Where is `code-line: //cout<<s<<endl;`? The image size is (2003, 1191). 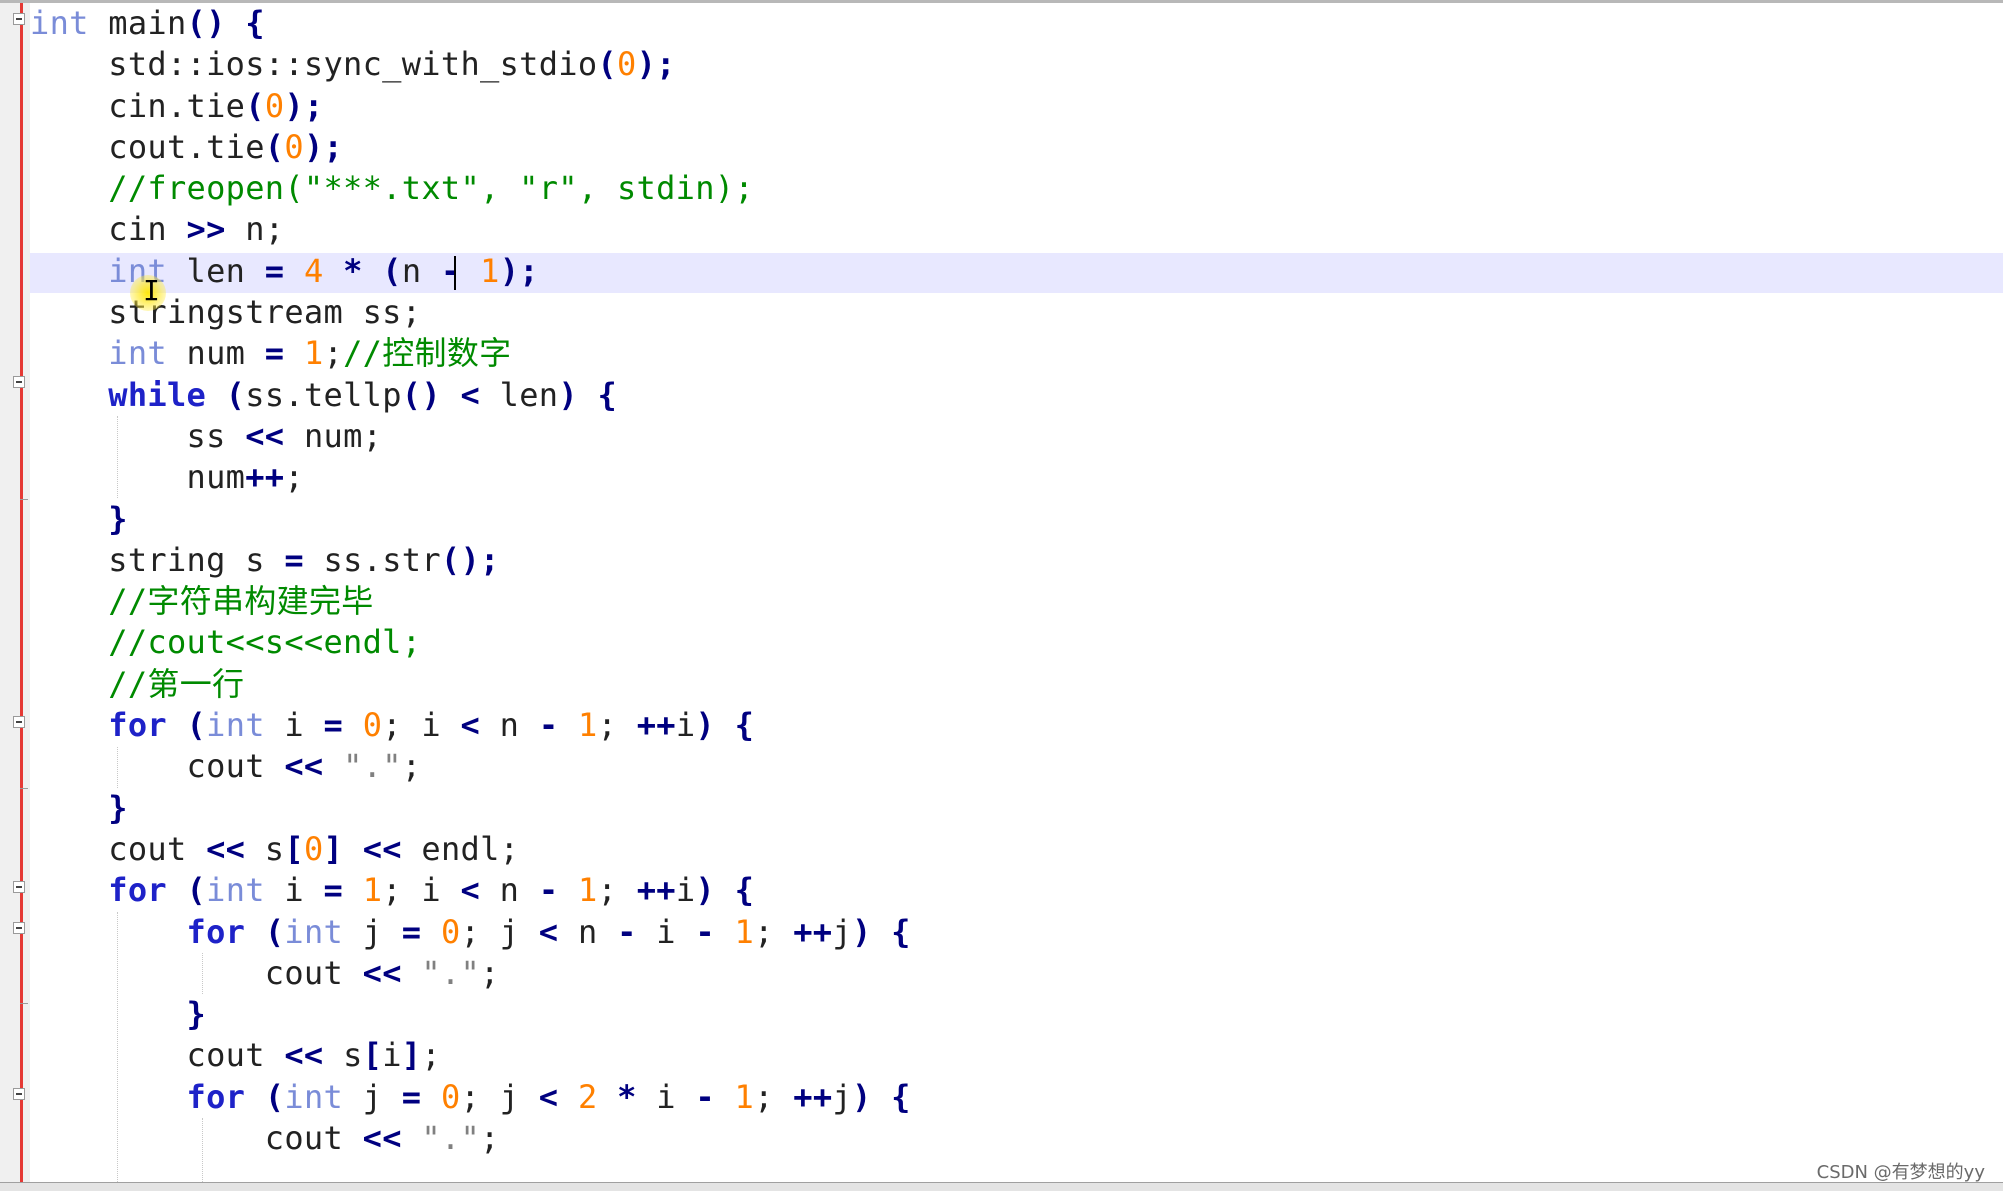 code-line: //cout<<s<<endl; is located at coordinates (1016, 642).